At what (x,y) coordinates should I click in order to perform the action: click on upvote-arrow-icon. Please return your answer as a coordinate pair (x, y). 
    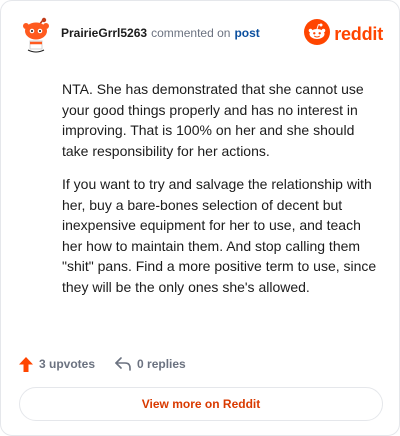
    Looking at the image, I should click on (26, 364).